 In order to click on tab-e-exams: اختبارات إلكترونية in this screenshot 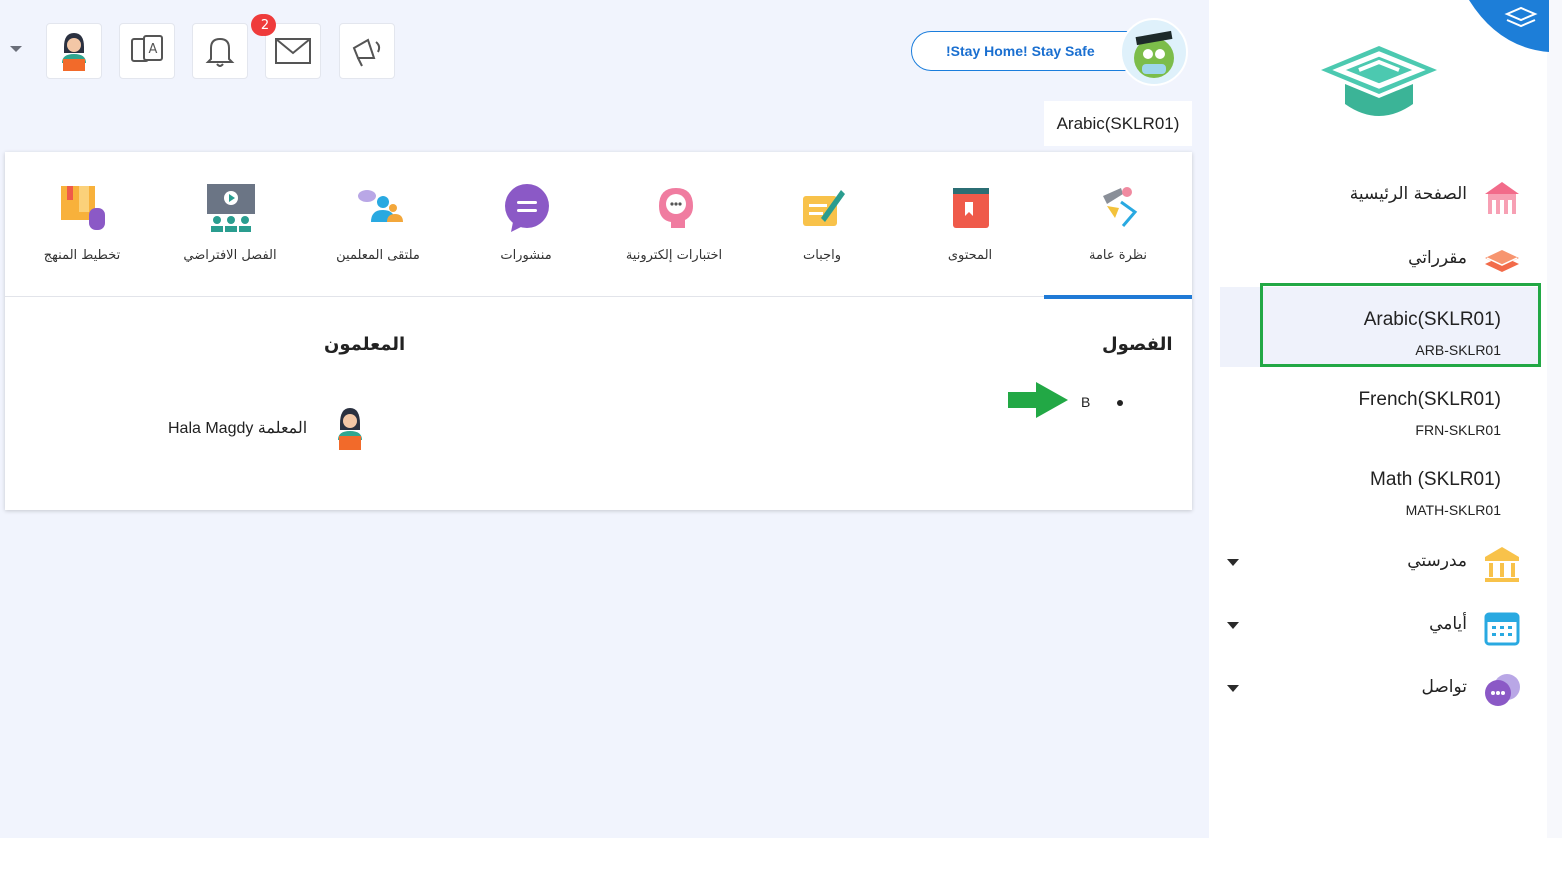, I will do `click(674, 224)`.